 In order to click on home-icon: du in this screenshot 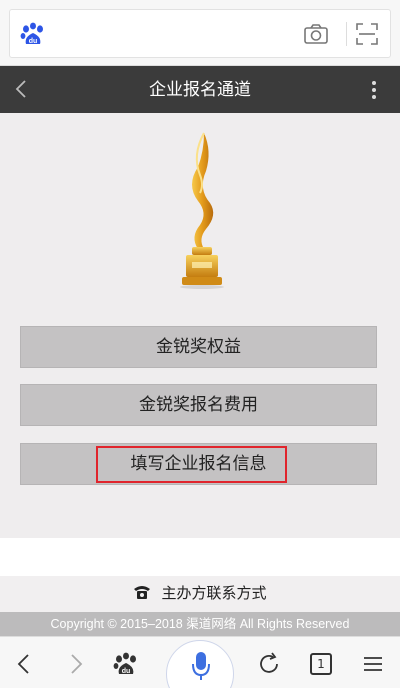, I will do `click(126, 664)`.